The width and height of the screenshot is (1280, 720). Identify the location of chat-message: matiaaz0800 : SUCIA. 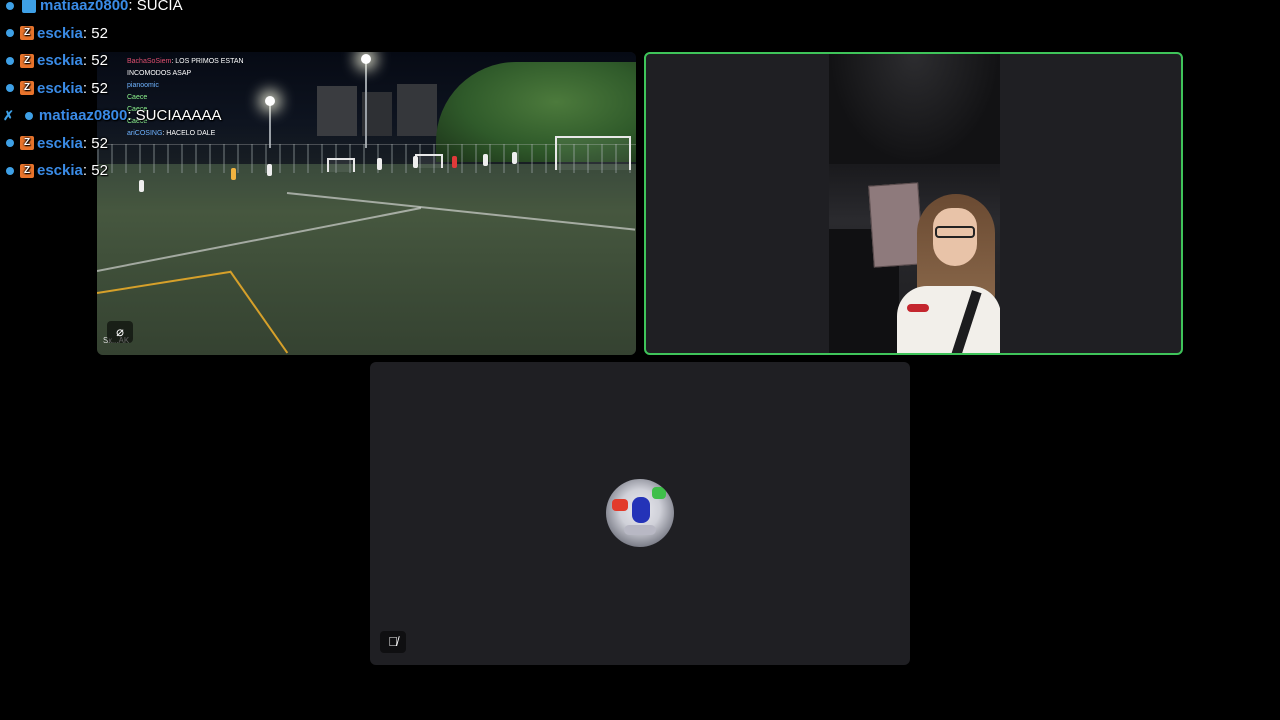
(130, 10).